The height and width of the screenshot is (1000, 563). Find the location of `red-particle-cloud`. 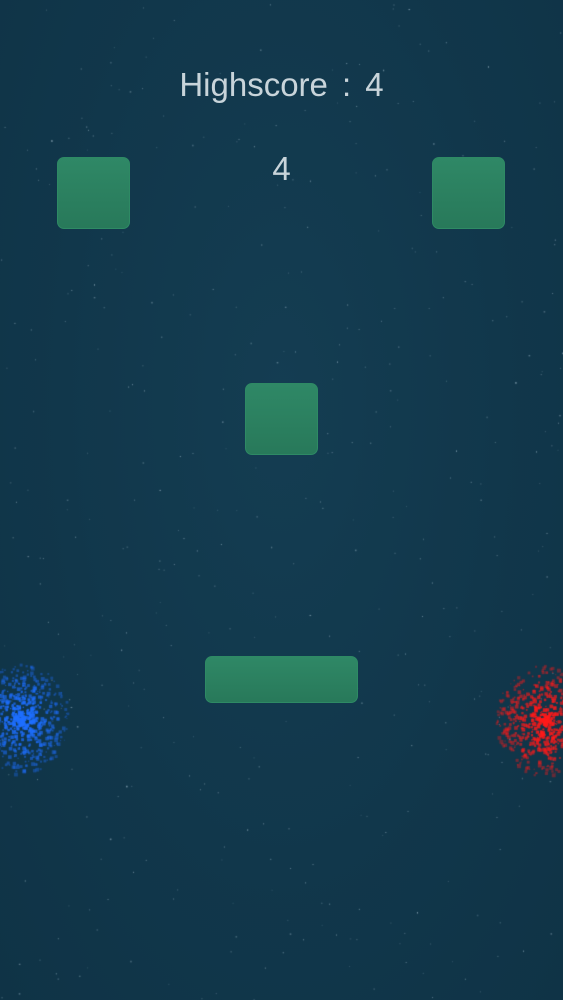

red-particle-cloud is located at coordinates (513, 715).